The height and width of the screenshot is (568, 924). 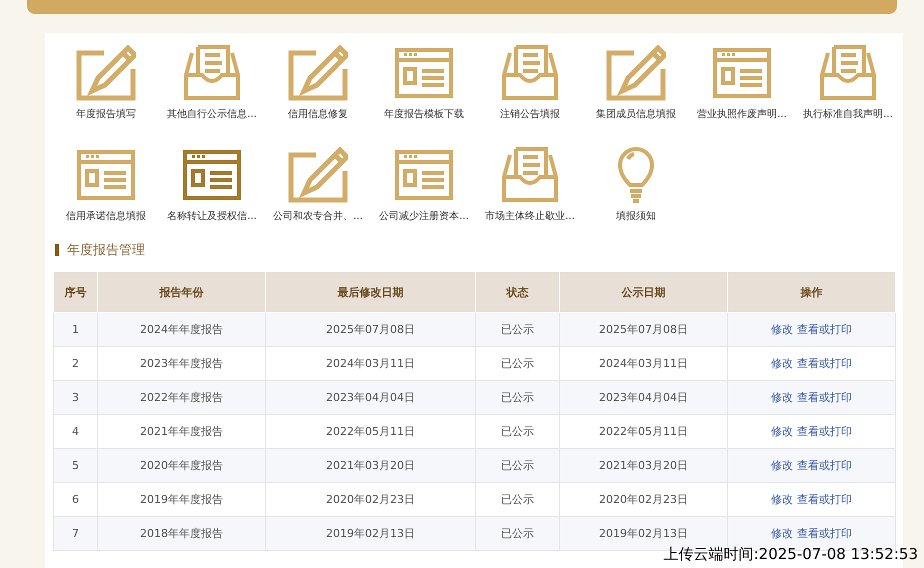 What do you see at coordinates (76, 397) in the screenshot?
I see `table-cell: 3` at bounding box center [76, 397].